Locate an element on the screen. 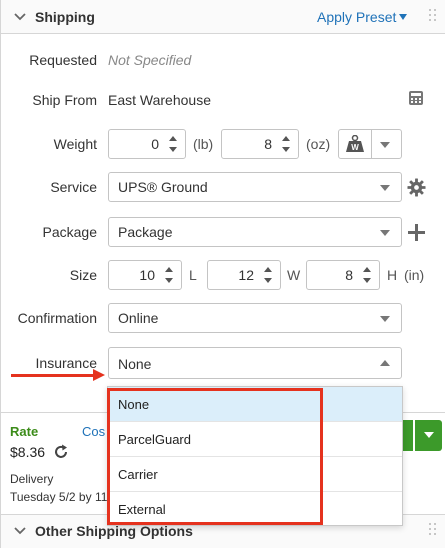 The width and height of the screenshot is (445, 548). size-length-value: 10 is located at coordinates (147, 275).